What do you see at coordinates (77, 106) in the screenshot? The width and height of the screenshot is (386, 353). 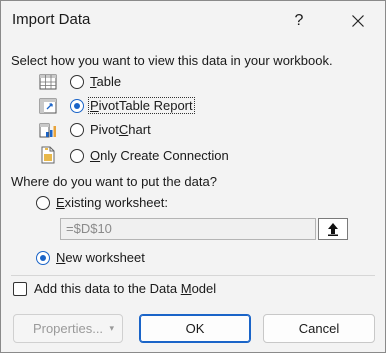 I see `pivottable-radio` at bounding box center [77, 106].